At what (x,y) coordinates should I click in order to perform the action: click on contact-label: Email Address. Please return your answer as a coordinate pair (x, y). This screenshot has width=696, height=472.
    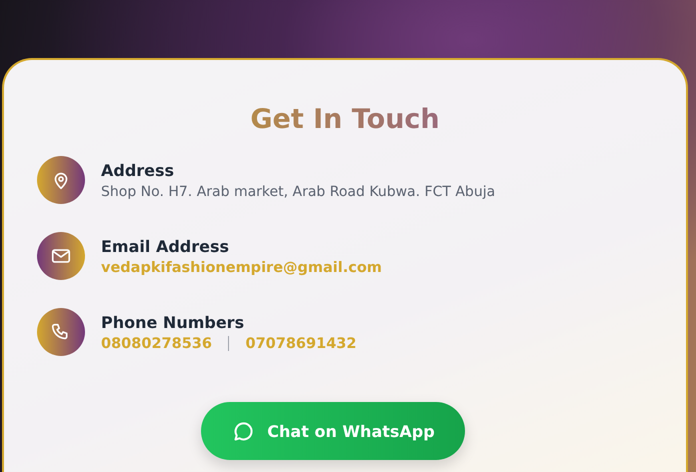
    Looking at the image, I should click on (165, 246).